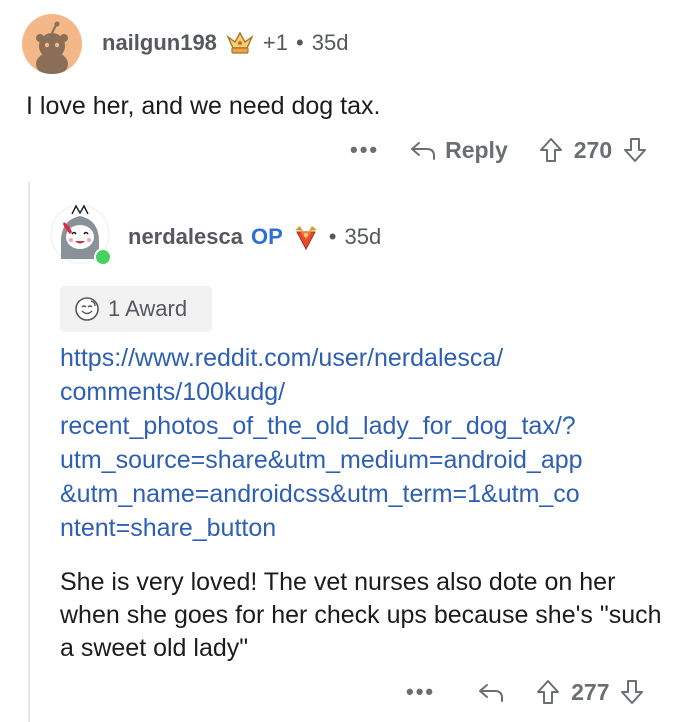  I want to click on reply-label: Reply, so click(476, 149).